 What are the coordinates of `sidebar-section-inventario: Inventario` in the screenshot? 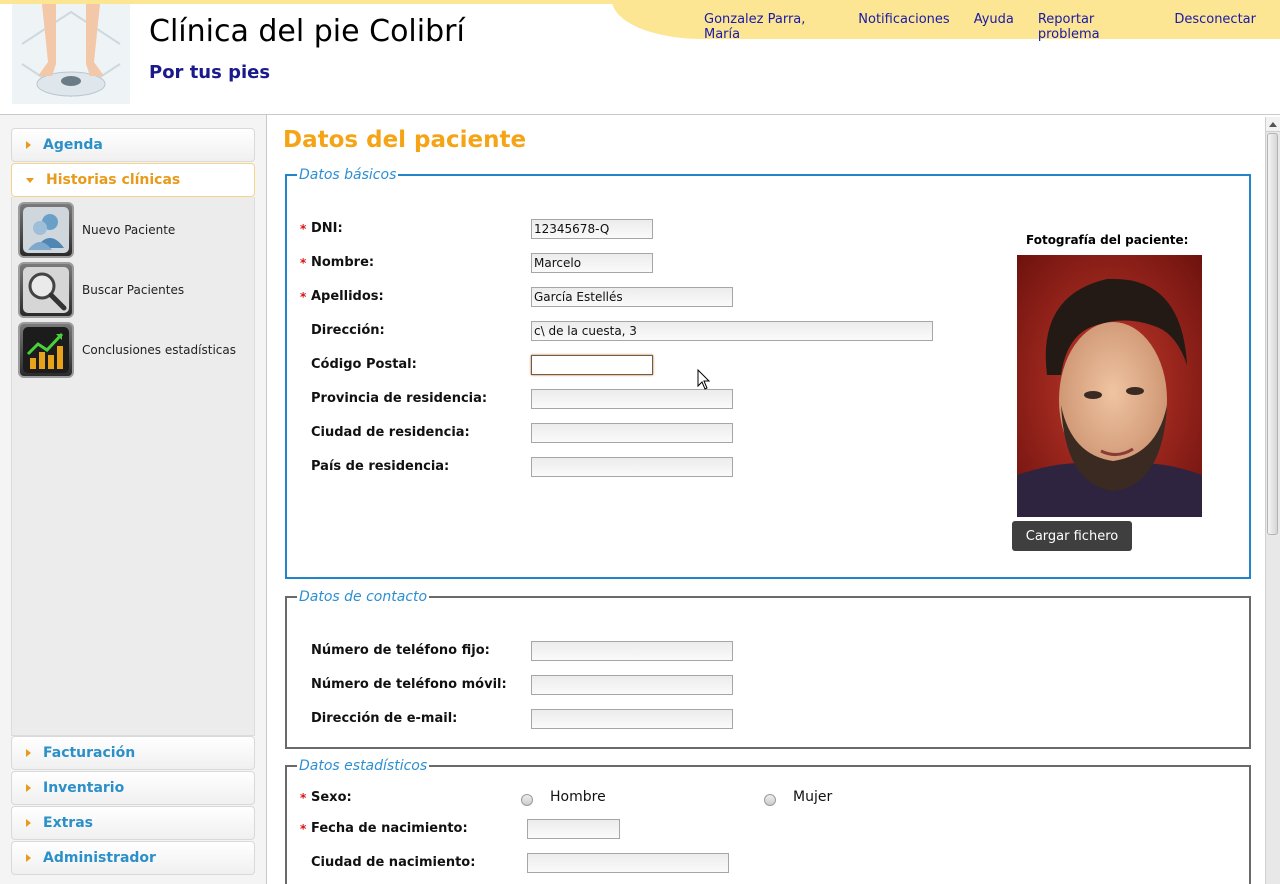 It's located at (133, 788).